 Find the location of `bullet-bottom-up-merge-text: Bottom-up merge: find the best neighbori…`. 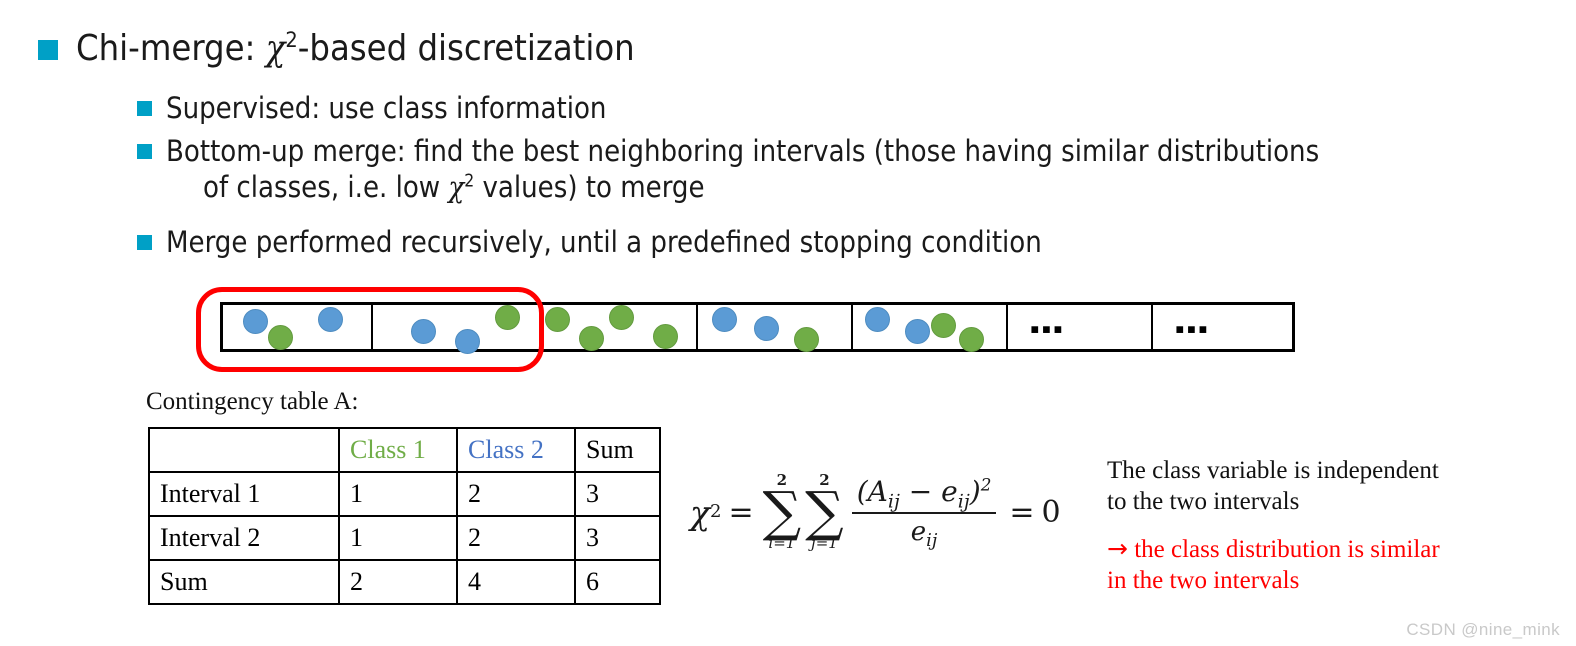

bullet-bottom-up-merge-text: Bottom-up merge: find the best neighbori… is located at coordinates (871, 169).